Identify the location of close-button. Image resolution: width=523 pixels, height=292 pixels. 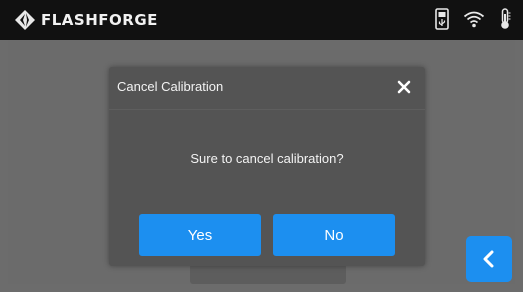
(404, 87).